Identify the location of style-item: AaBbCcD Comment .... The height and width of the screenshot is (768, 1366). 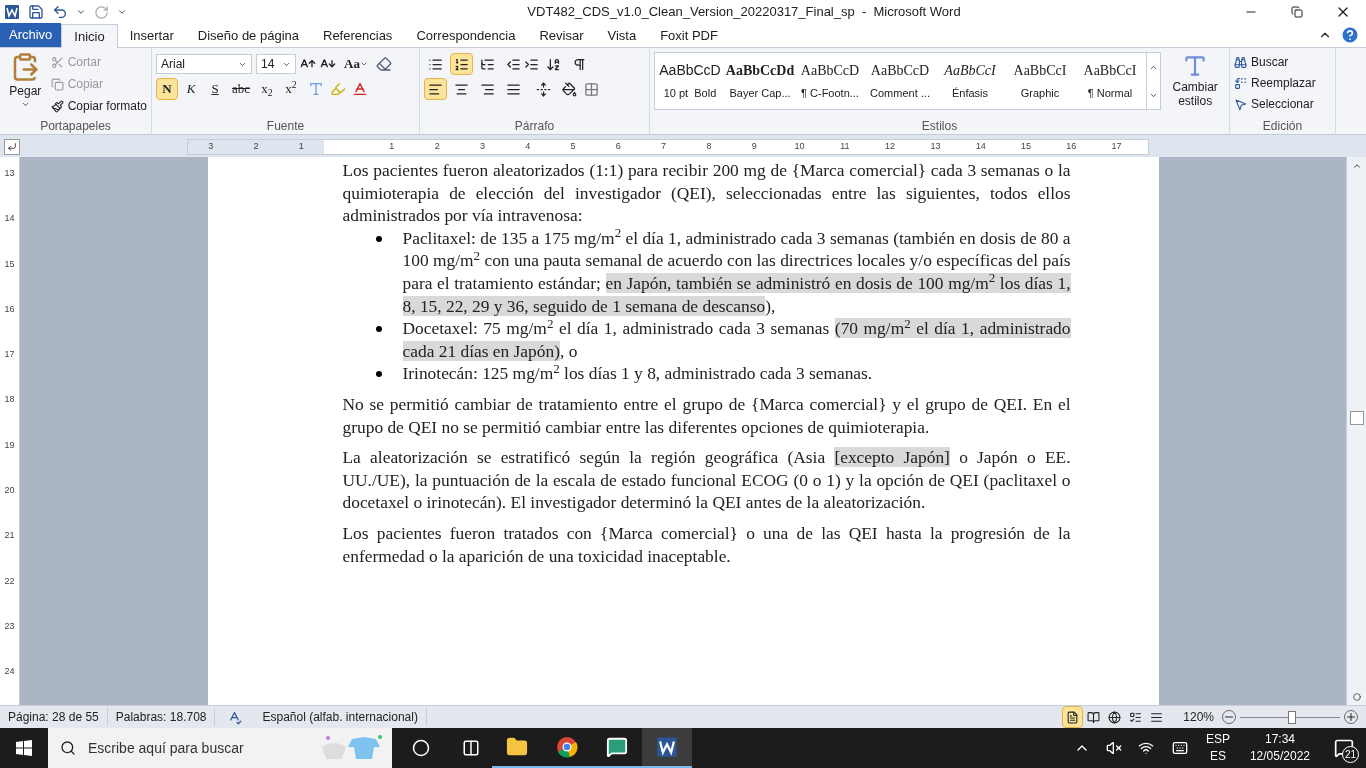
(900, 81).